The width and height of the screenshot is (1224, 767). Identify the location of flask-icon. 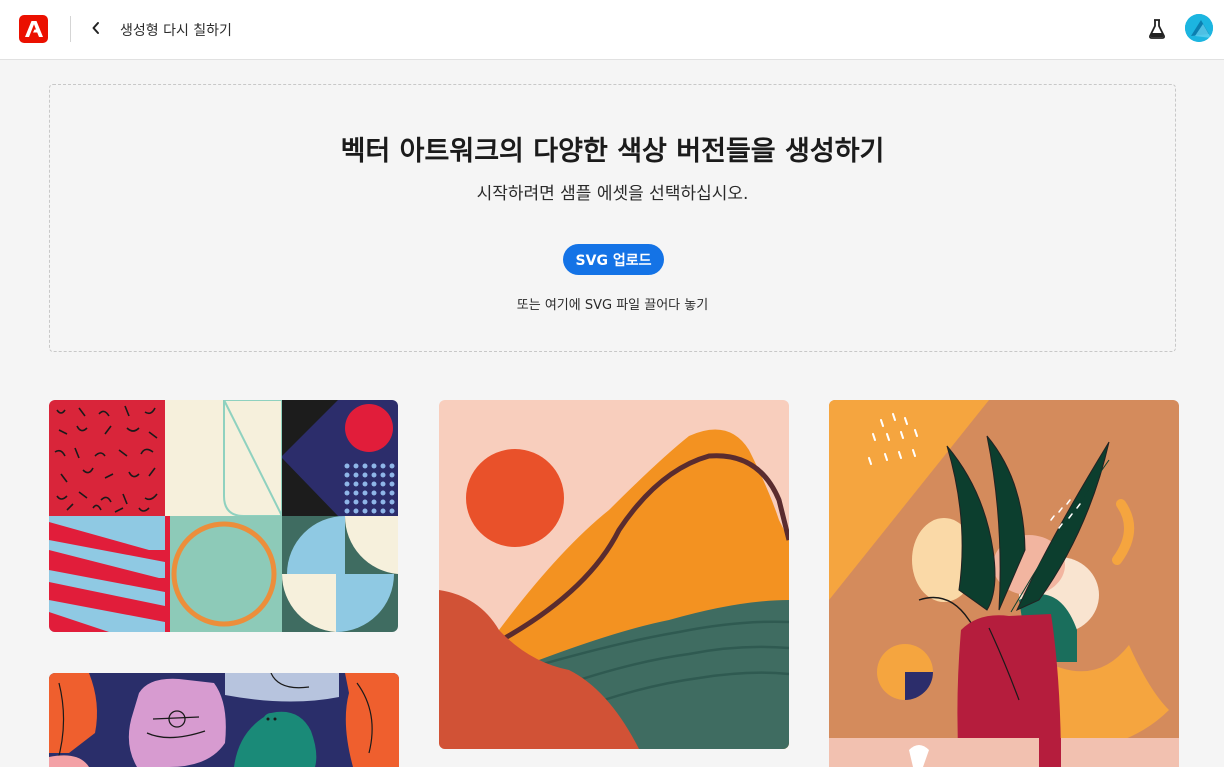
(1157, 29).